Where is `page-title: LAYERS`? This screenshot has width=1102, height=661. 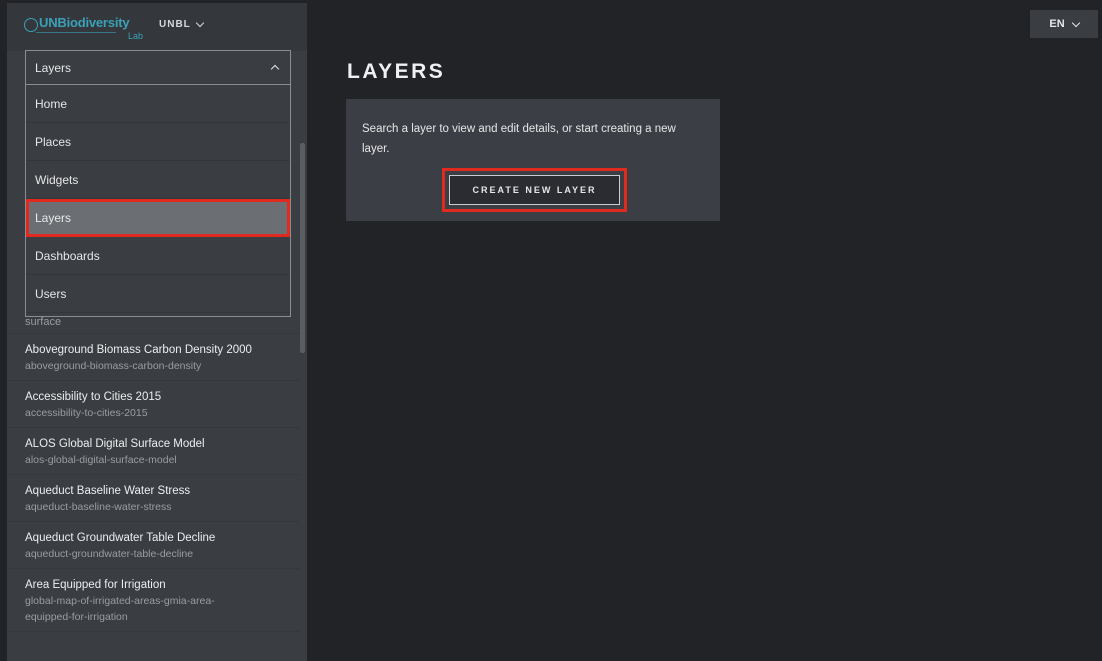
page-title: LAYERS is located at coordinates (396, 71).